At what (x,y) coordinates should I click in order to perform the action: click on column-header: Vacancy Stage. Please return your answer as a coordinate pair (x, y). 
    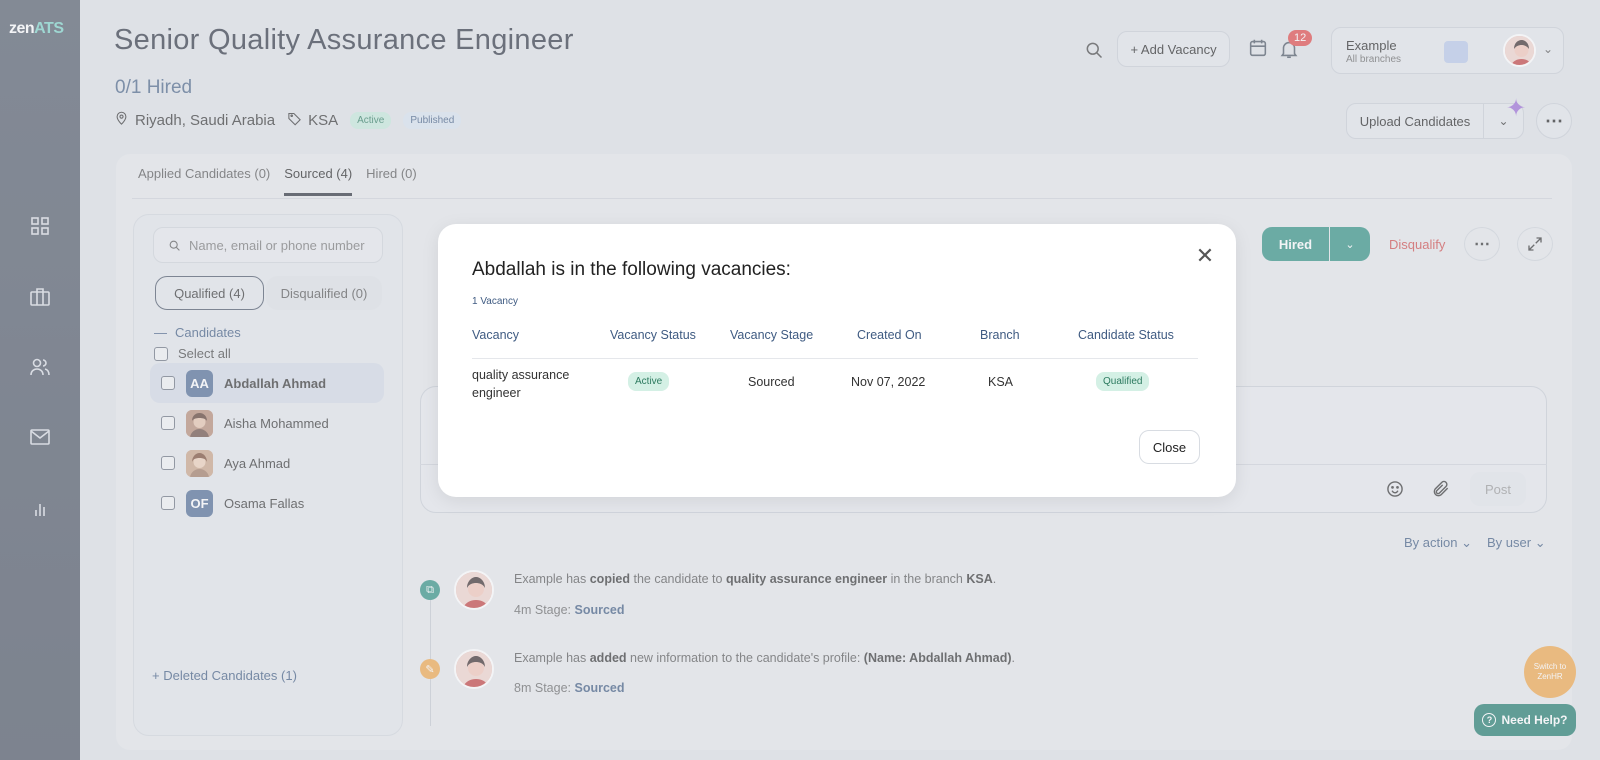
    Looking at the image, I should click on (772, 335).